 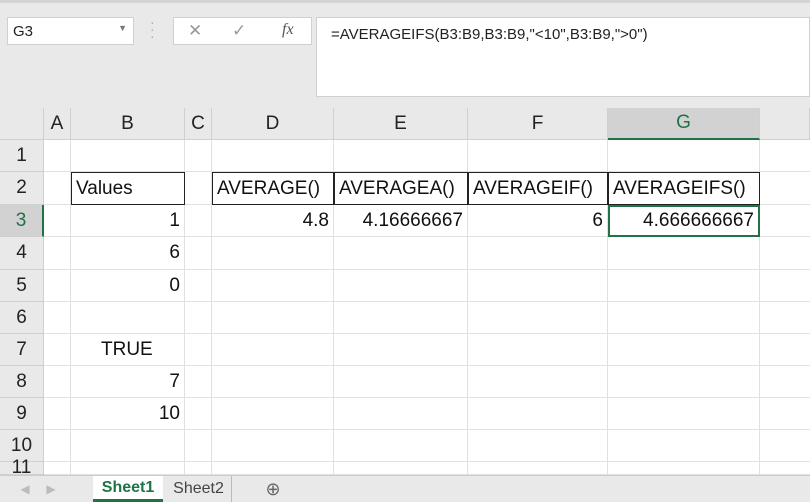 I want to click on cell-c10, so click(x=198, y=446).